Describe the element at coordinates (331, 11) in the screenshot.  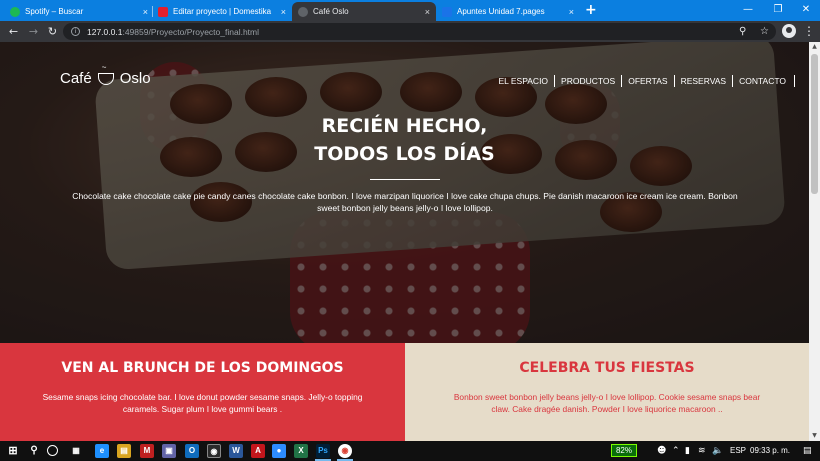
I see `tab-title: Café Oslo` at that location.